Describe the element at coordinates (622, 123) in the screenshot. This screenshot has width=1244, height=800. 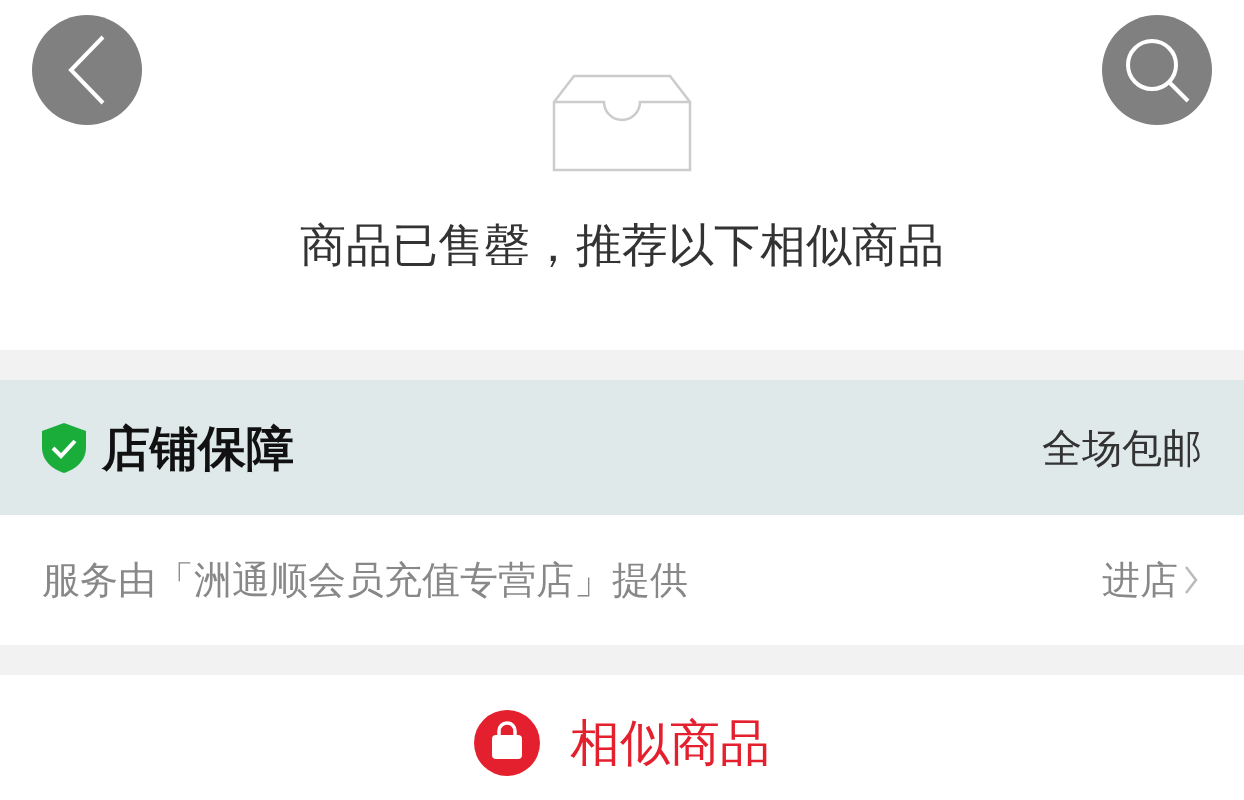
I see `empty-box-icon` at that location.